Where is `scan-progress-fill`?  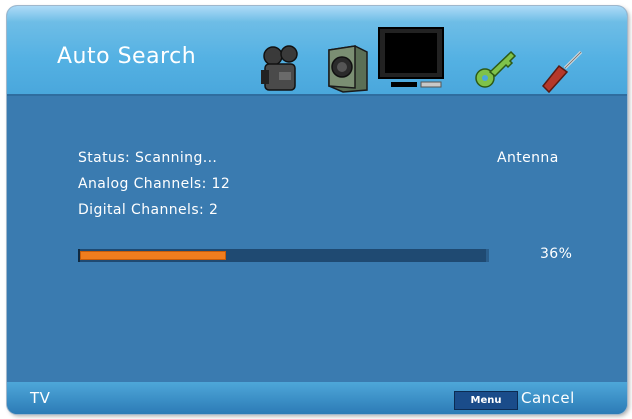
scan-progress-fill is located at coordinates (153, 255).